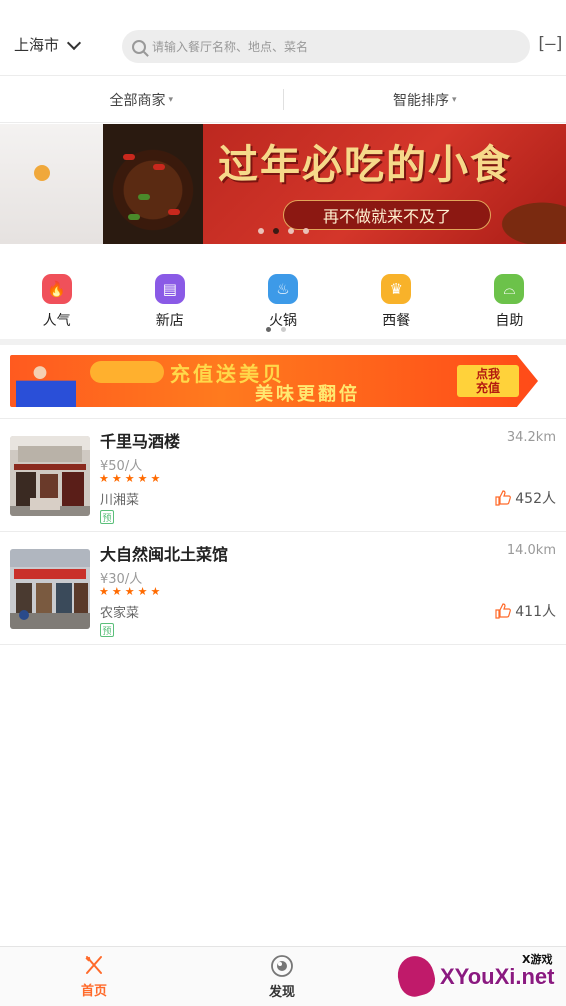 This screenshot has width=566, height=1006. I want to click on filter-bar: 全部商家 ▾ 智能排序 ▾, so click(283, 100).